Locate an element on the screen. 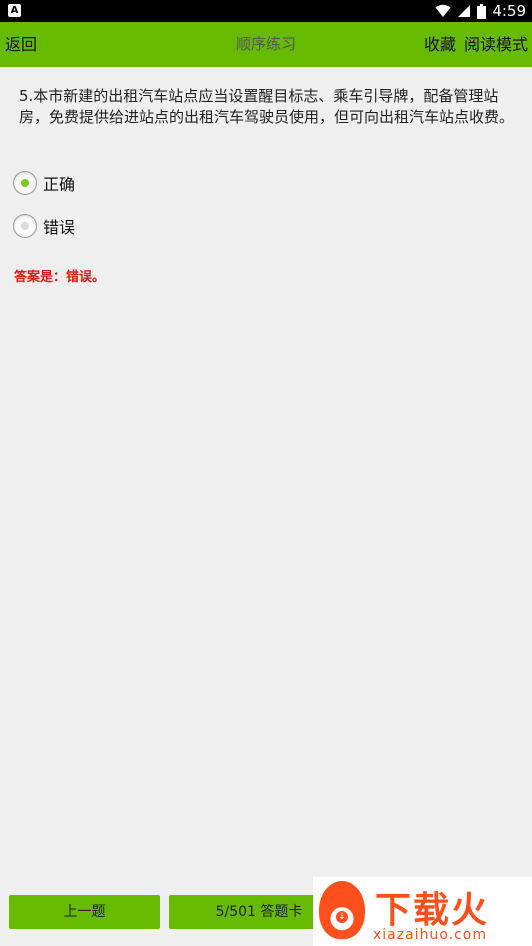 The height and width of the screenshot is (946, 532). watermark-brand: 下载火 is located at coordinates (432, 910).